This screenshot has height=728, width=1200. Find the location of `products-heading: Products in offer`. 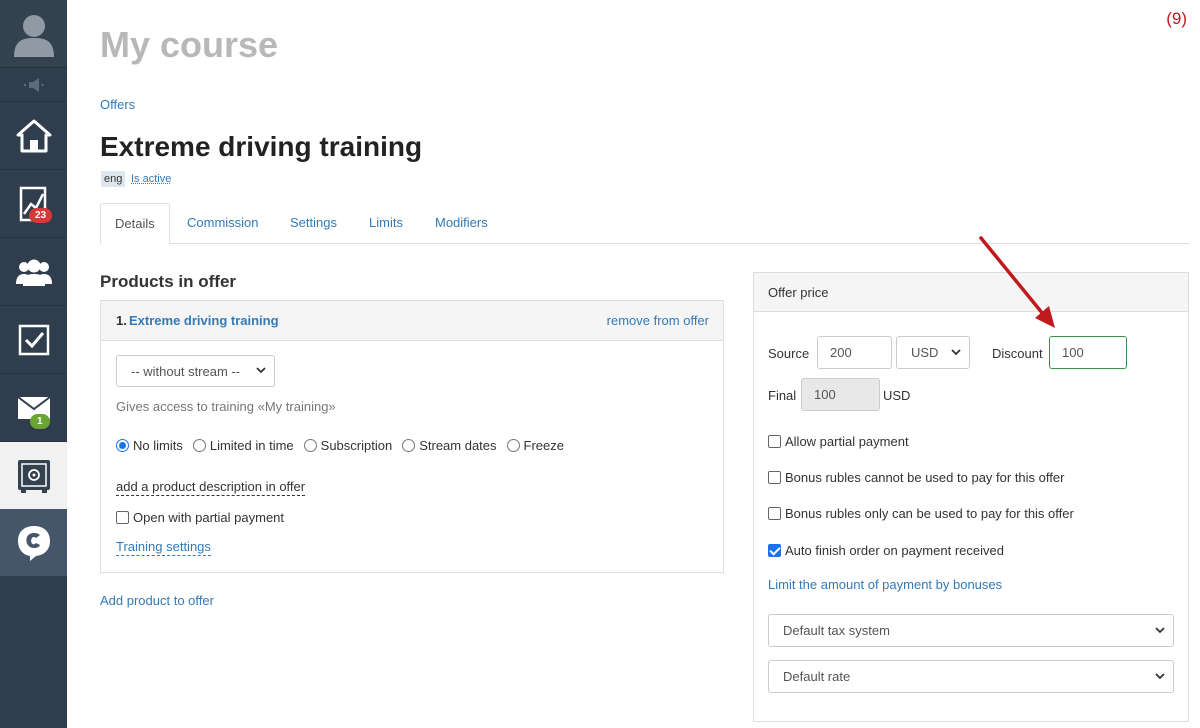

products-heading: Products in offer is located at coordinates (168, 281).